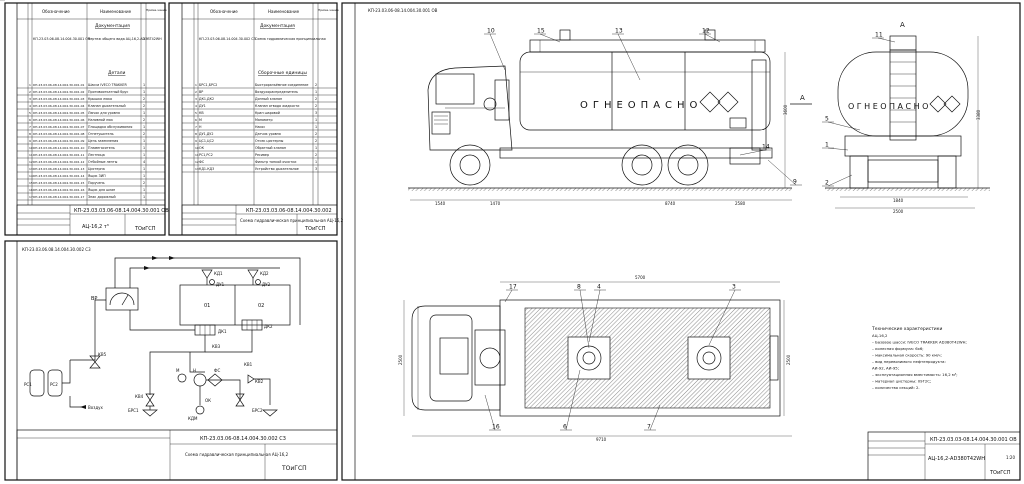 The height and width of the screenshot is (484, 1024). I want to click on label-kv5: КВ5, so click(102, 354).